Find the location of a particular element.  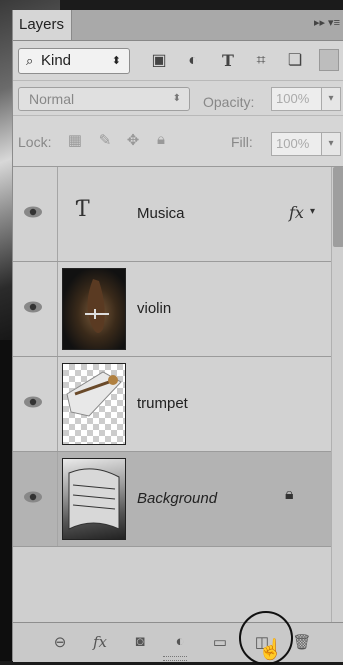

smart-object-icon: ❏ is located at coordinates (295, 61).